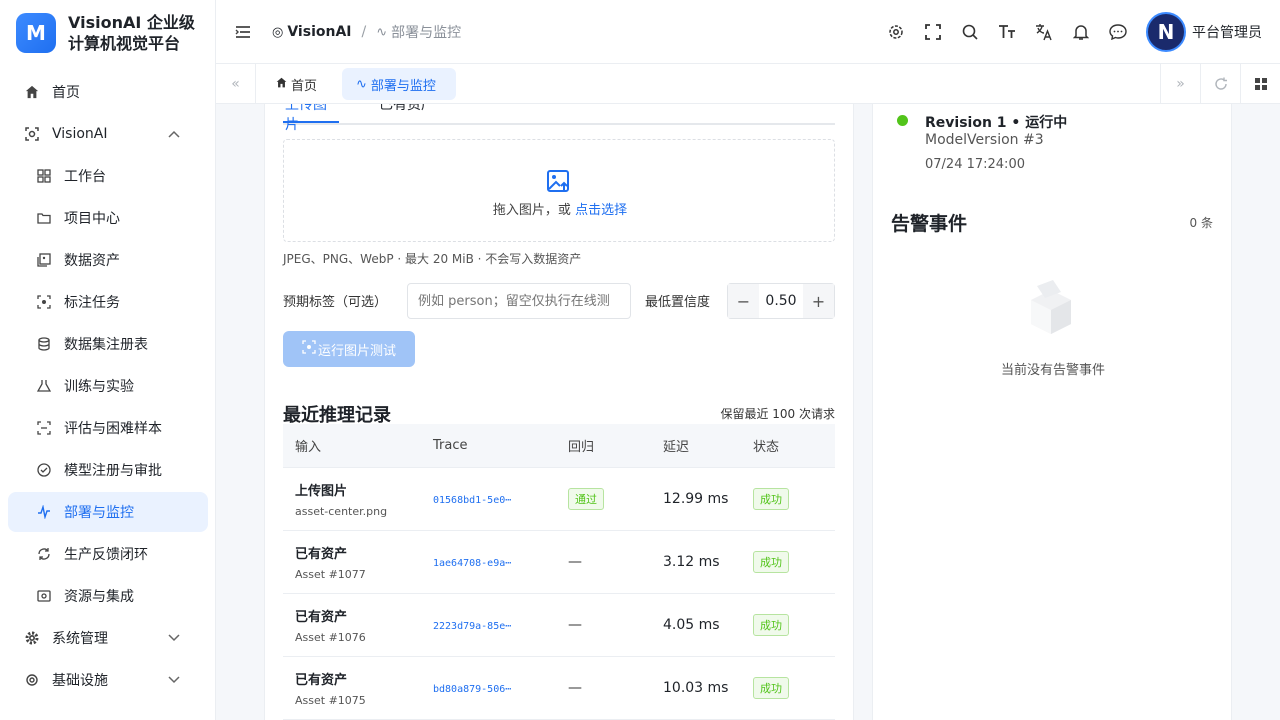  I want to click on sidebar-item-label: 训练与实验, so click(99, 387).